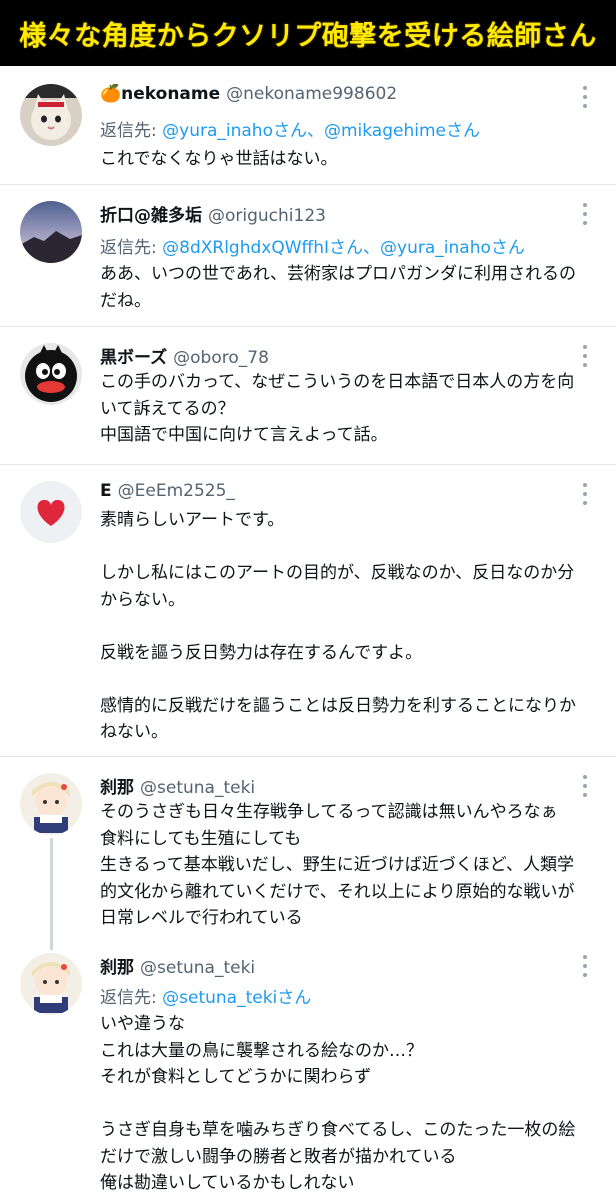 The width and height of the screenshot is (616, 1200). What do you see at coordinates (308, 36) in the screenshot?
I see `banner-title: 様々な角度からクソリプ砲撃を受ける絵師さん` at bounding box center [308, 36].